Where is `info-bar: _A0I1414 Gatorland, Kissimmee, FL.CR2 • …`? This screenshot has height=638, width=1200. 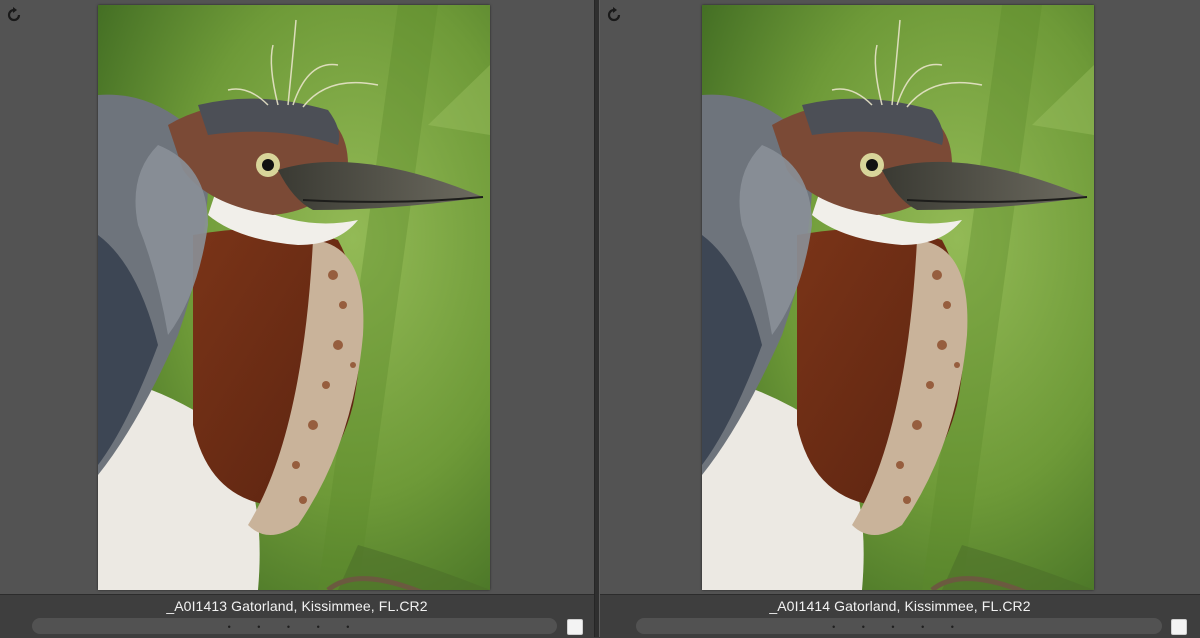 info-bar: _A0I1414 Gatorland, Kissimmee, FL.CR2 • … is located at coordinates (900, 616).